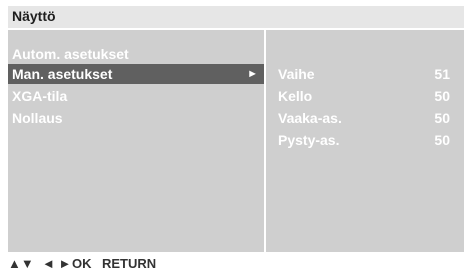 This screenshot has height=272, width=472. What do you see at coordinates (295, 96) in the screenshot?
I see `setting-name: Kello` at bounding box center [295, 96].